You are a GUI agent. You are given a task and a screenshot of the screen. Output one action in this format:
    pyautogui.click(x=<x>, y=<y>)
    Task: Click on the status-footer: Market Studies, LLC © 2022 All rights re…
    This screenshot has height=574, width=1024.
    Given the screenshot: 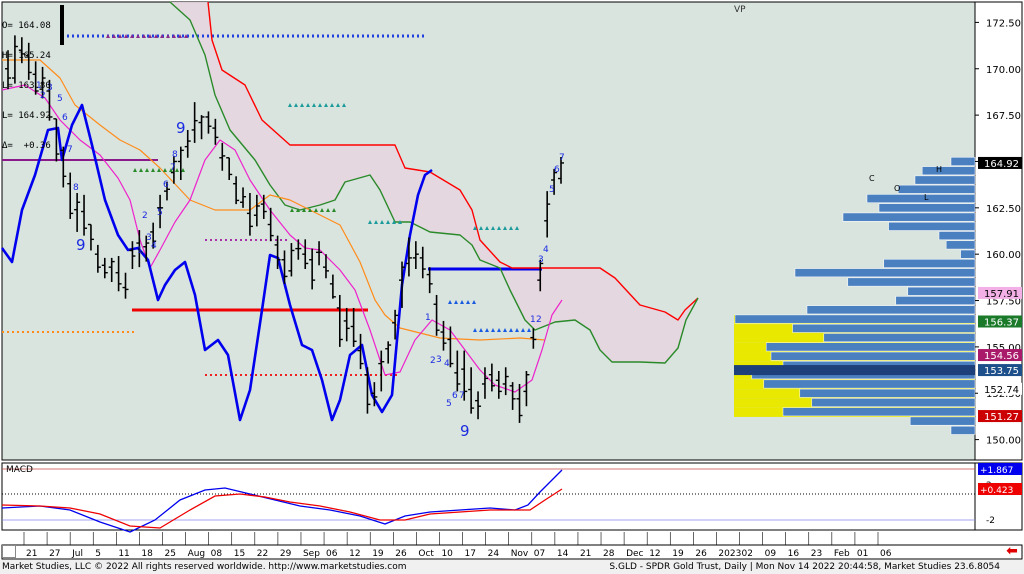 What is the action you would take?
    pyautogui.click(x=512, y=567)
    